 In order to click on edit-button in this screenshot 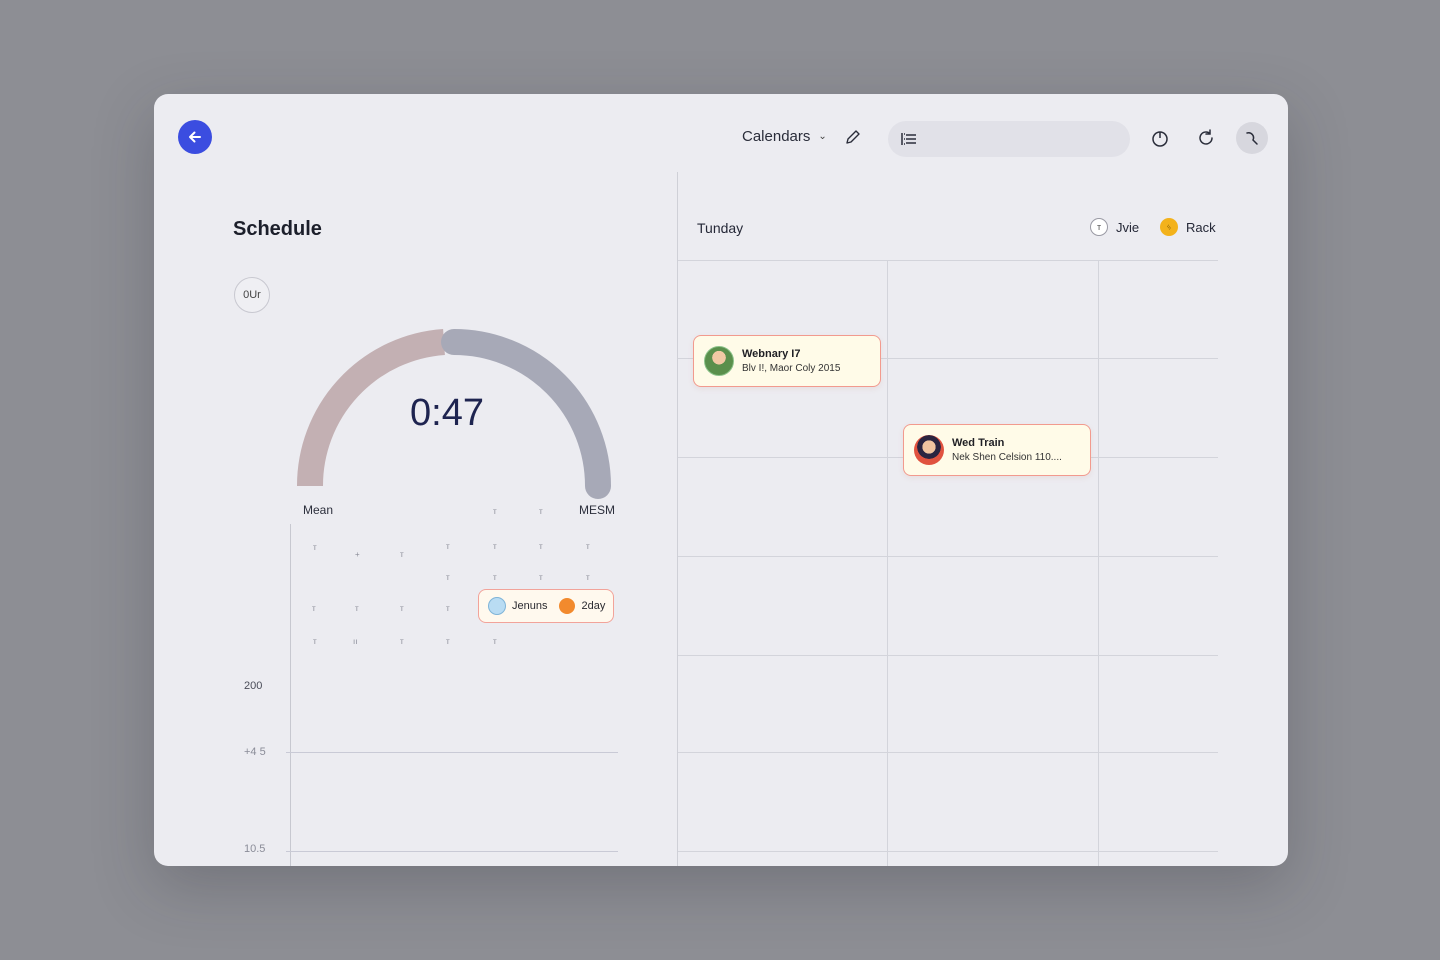, I will do `click(853, 137)`.